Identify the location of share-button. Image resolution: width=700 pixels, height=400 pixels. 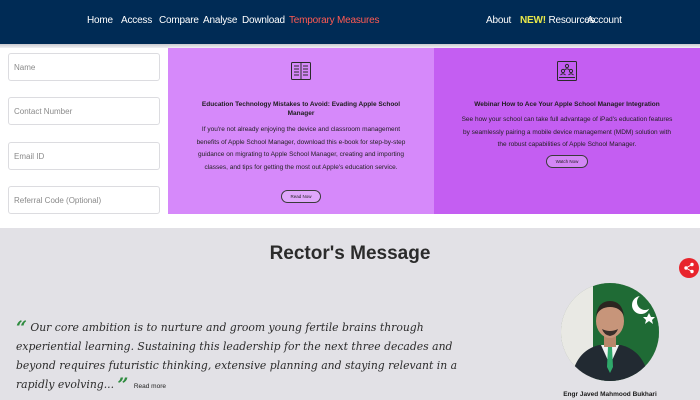
(689, 268).